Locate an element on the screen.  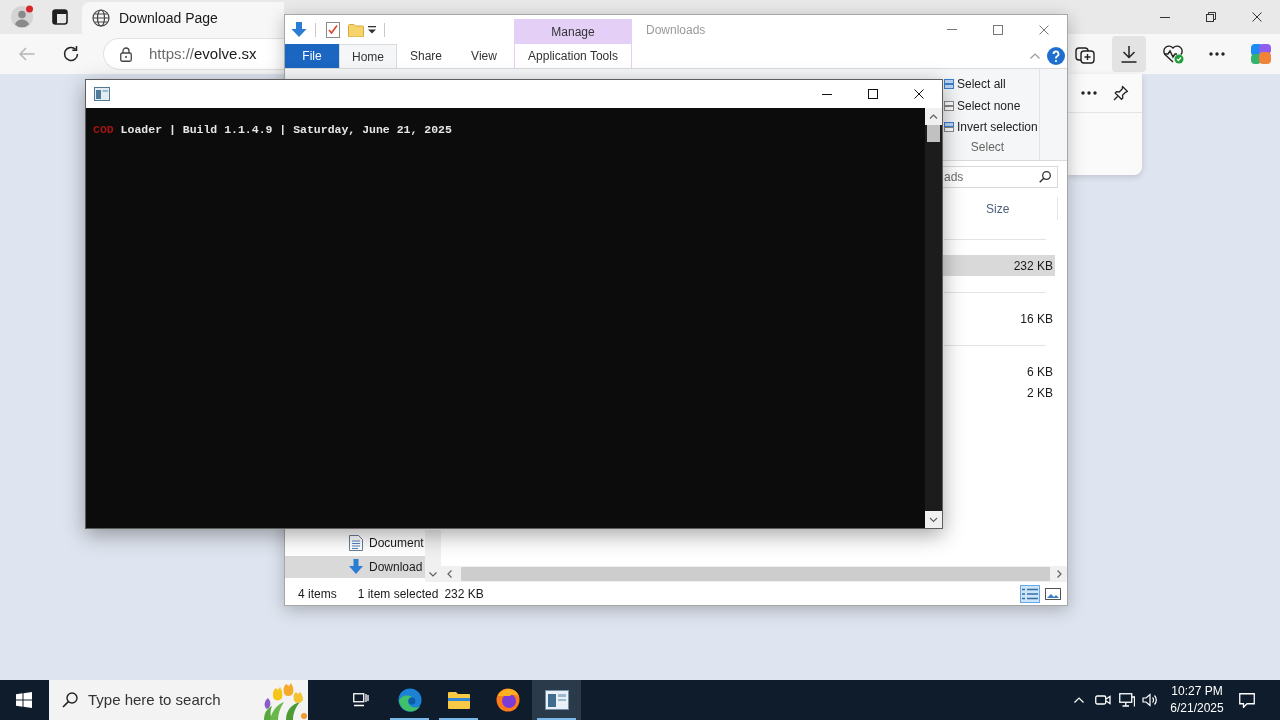
invert-selection-button: Invert selection is located at coordinates (991, 127).